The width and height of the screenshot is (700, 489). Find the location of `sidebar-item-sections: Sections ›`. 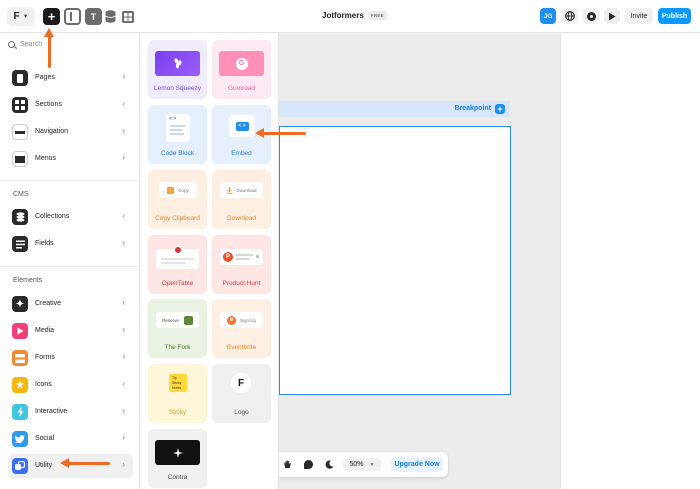

sidebar-item-sections: Sections › is located at coordinates (70, 105).